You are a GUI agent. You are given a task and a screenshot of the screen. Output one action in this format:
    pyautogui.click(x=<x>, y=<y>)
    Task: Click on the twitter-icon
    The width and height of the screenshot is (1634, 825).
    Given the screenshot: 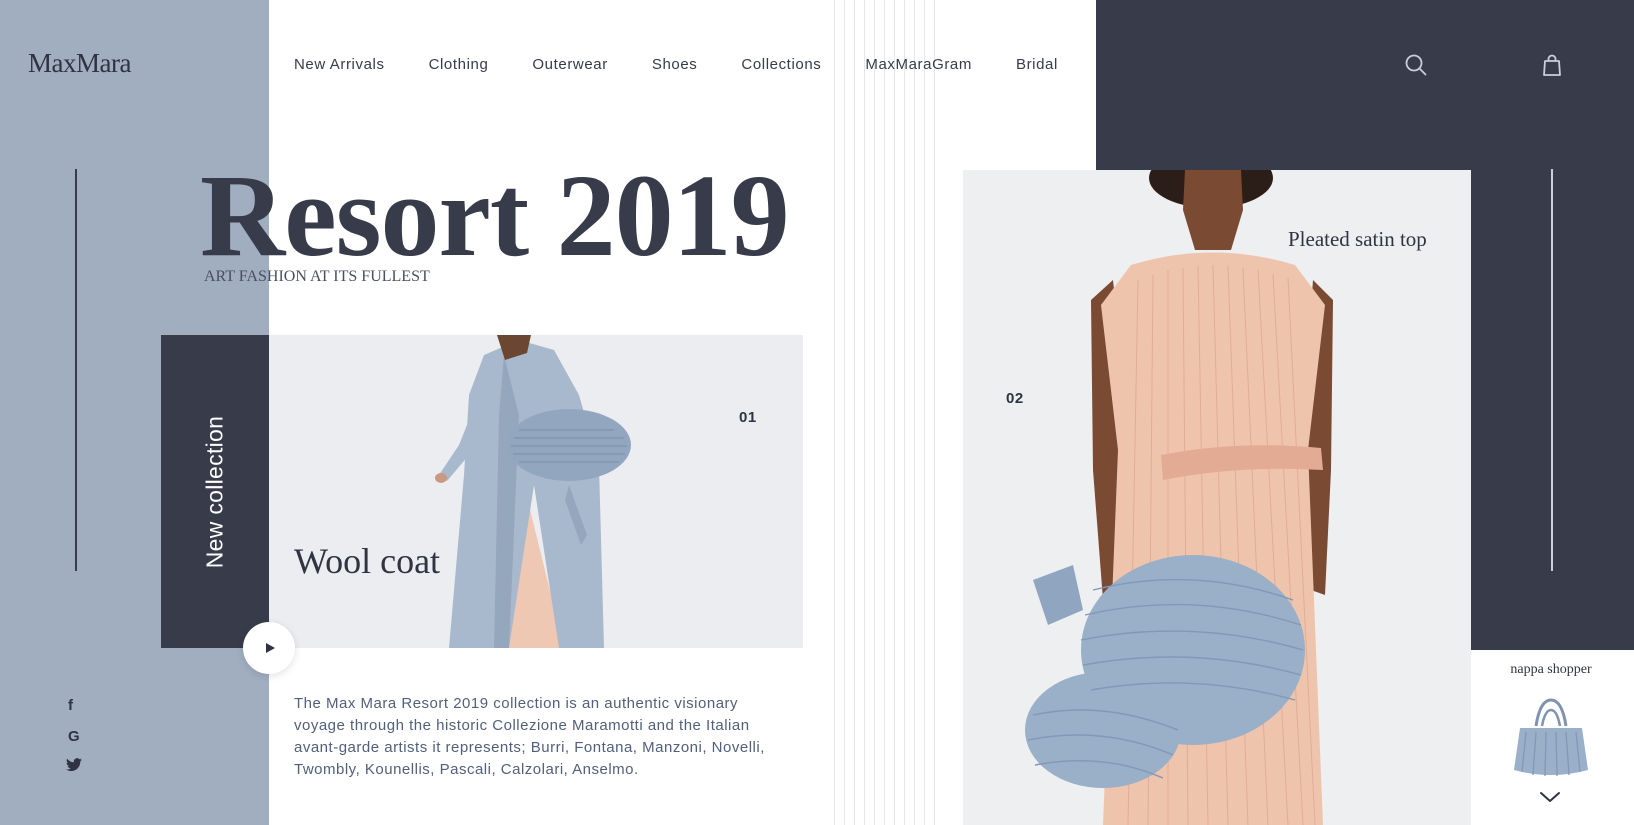 What is the action you would take?
    pyautogui.click(x=74, y=765)
    